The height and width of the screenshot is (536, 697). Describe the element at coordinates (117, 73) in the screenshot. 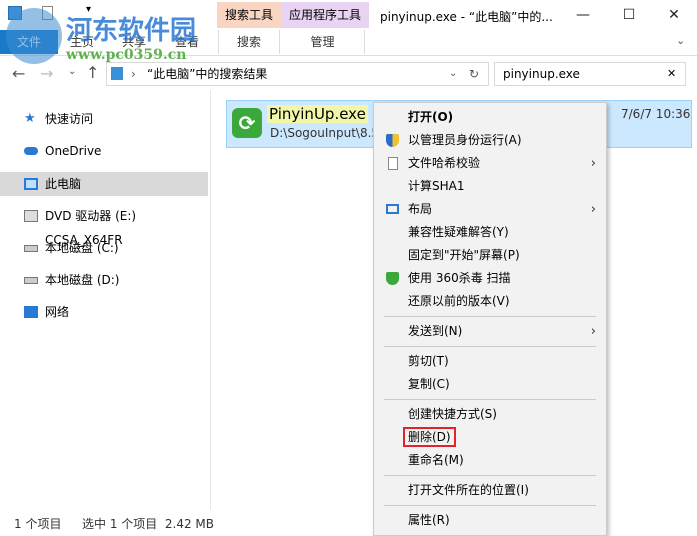

I see `location-icon` at that location.